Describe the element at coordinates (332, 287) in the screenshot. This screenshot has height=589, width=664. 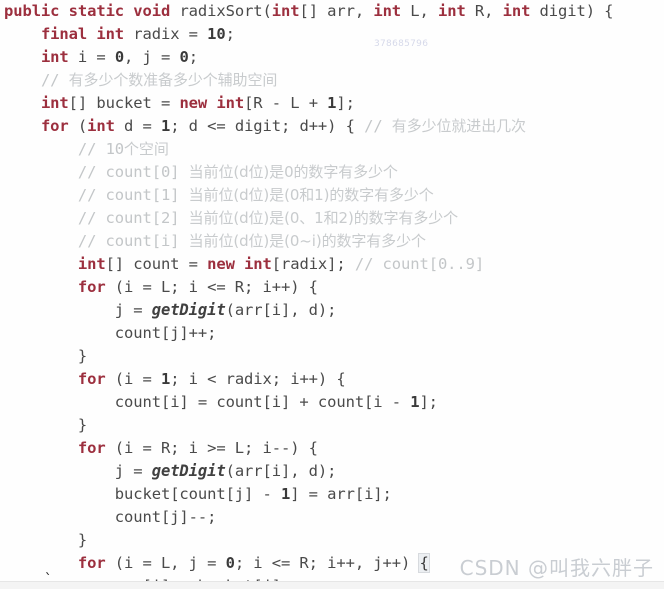
I see `code-line: for (i = L; i <= R; i++) {` at that location.